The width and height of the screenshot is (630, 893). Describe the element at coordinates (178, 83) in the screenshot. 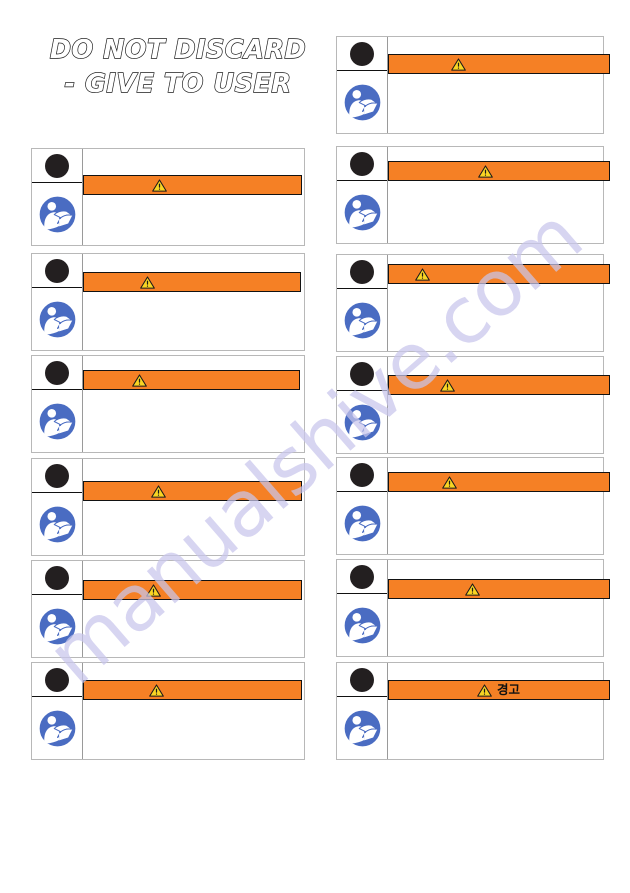

I see `page-title-line-2: - GIVE TO USER` at that location.